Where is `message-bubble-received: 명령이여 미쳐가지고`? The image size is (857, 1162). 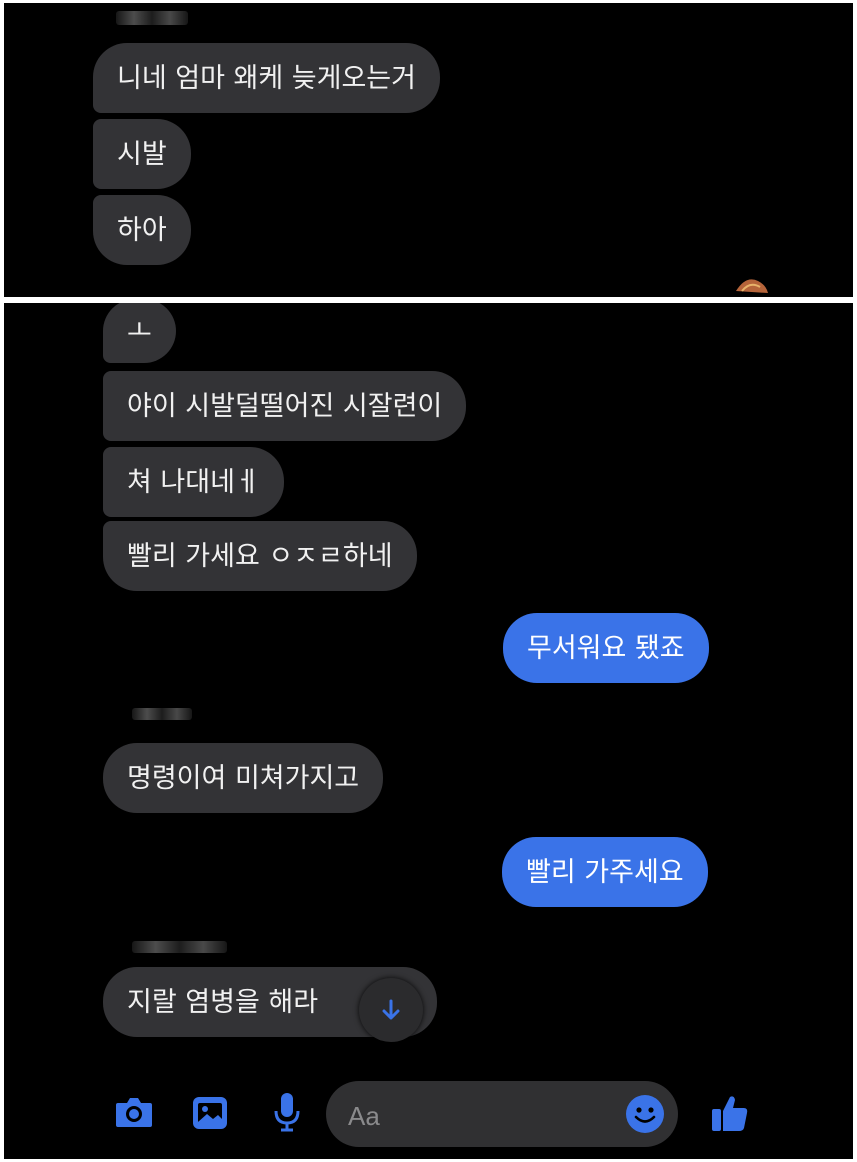
message-bubble-received: 명령이여 미쳐가지고 is located at coordinates (243, 778).